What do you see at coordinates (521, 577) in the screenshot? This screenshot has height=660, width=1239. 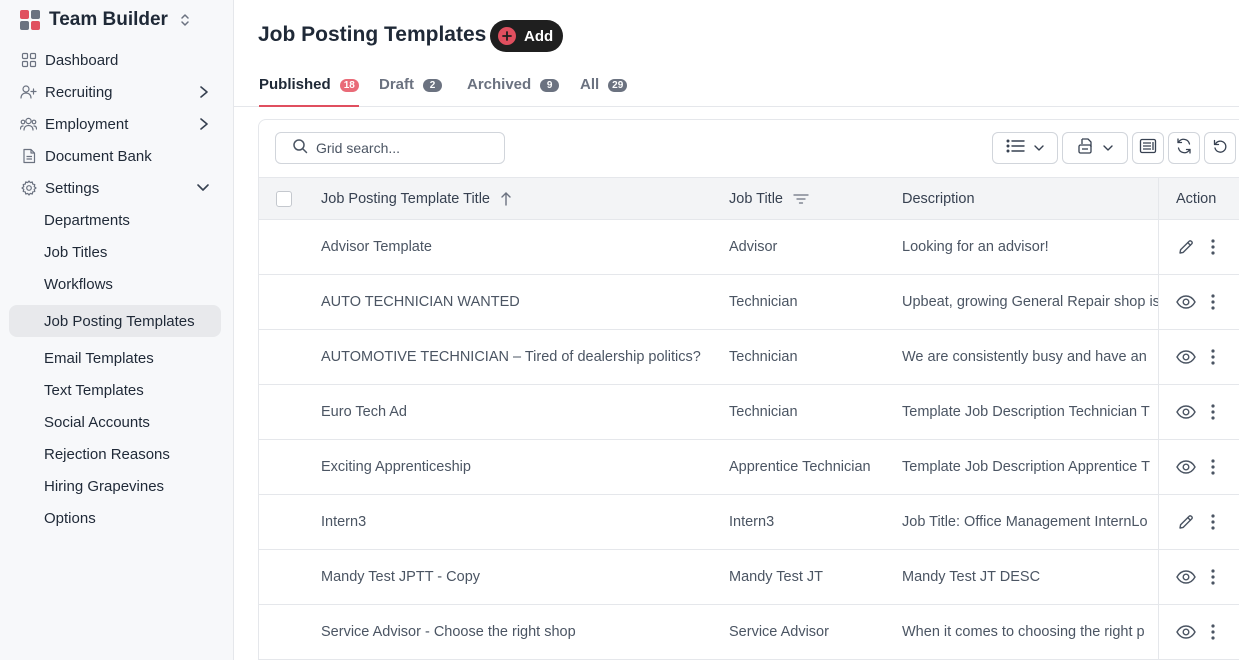 I see `cell-template-title: Mandy Test JPTT - Copy` at bounding box center [521, 577].